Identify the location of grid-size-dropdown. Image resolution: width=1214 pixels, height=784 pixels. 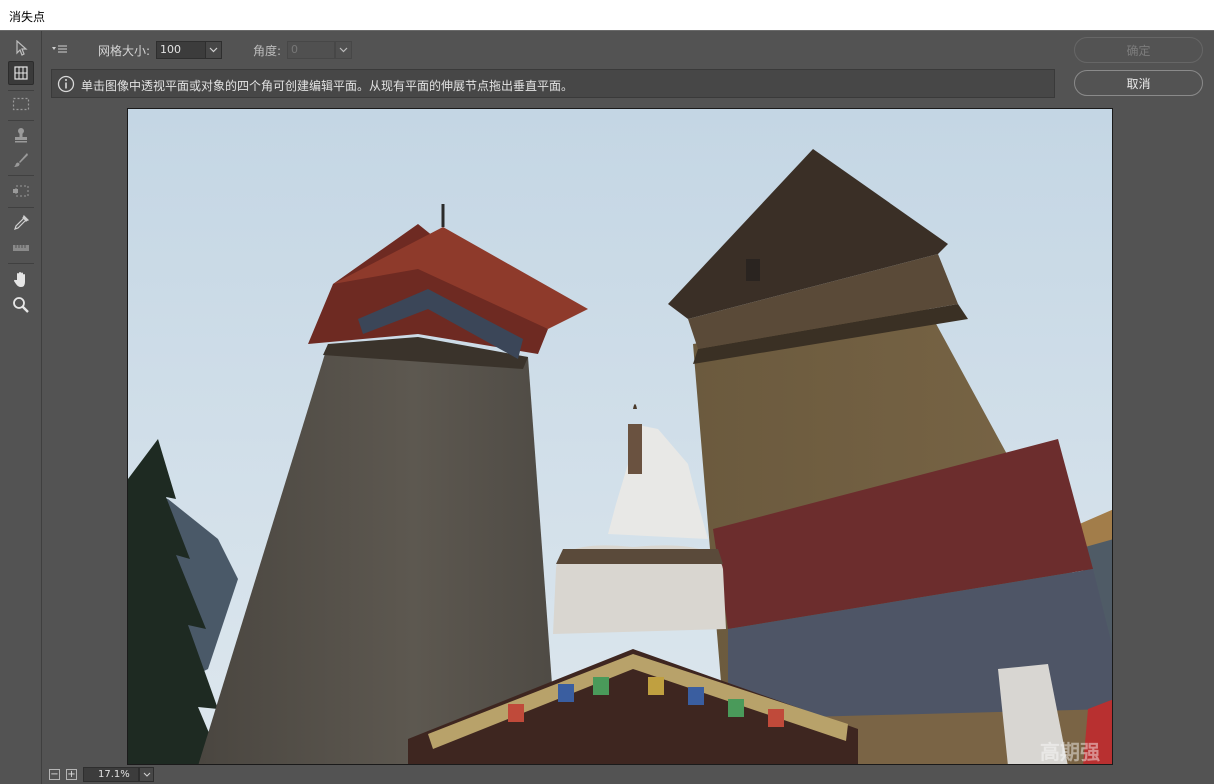
(213, 50).